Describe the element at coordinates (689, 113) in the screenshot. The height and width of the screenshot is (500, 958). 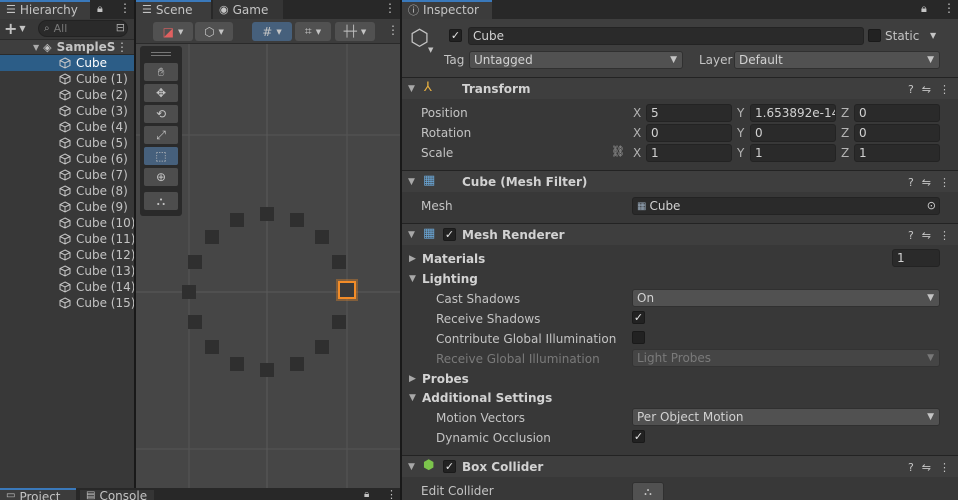
I see `position-x-field: 5` at that location.